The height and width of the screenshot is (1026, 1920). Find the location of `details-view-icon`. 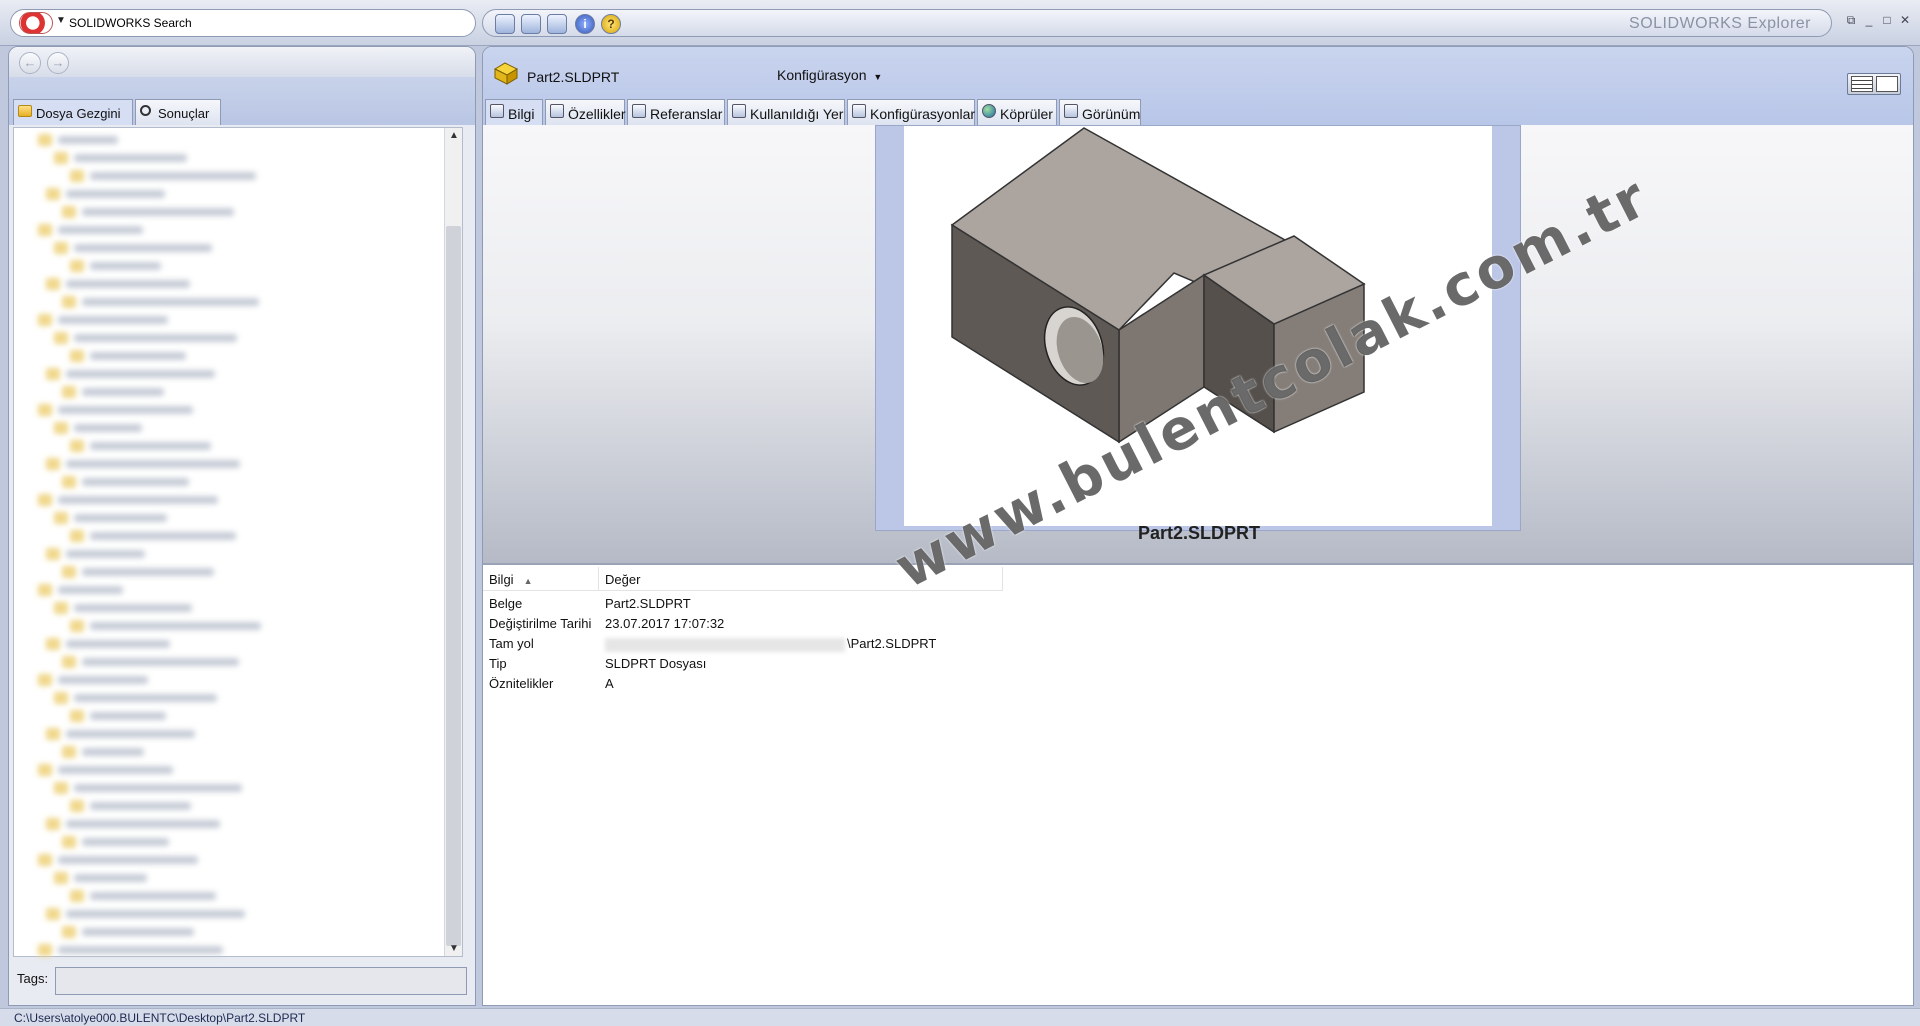

details-view-icon is located at coordinates (1862, 84).